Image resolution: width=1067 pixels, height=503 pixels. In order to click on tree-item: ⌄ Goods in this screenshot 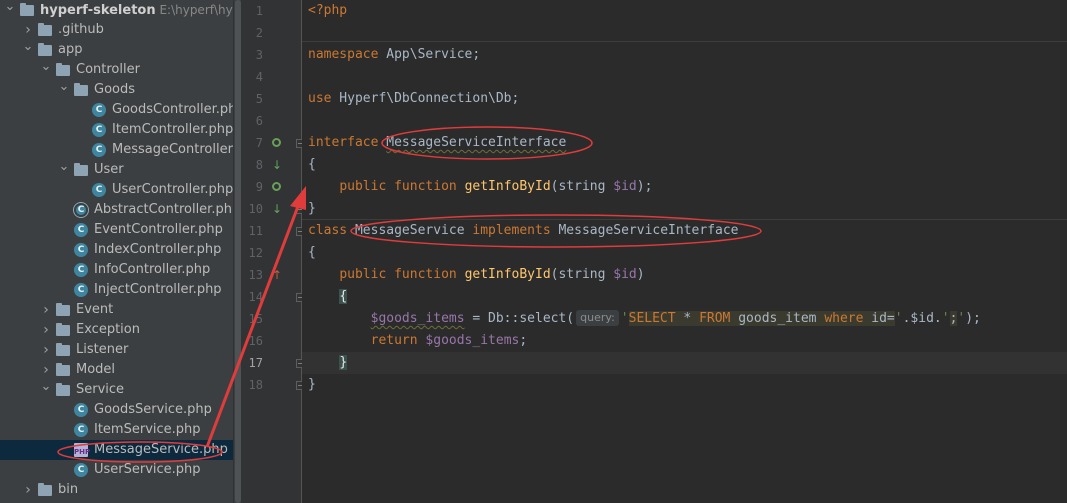, I will do `click(120, 90)`.